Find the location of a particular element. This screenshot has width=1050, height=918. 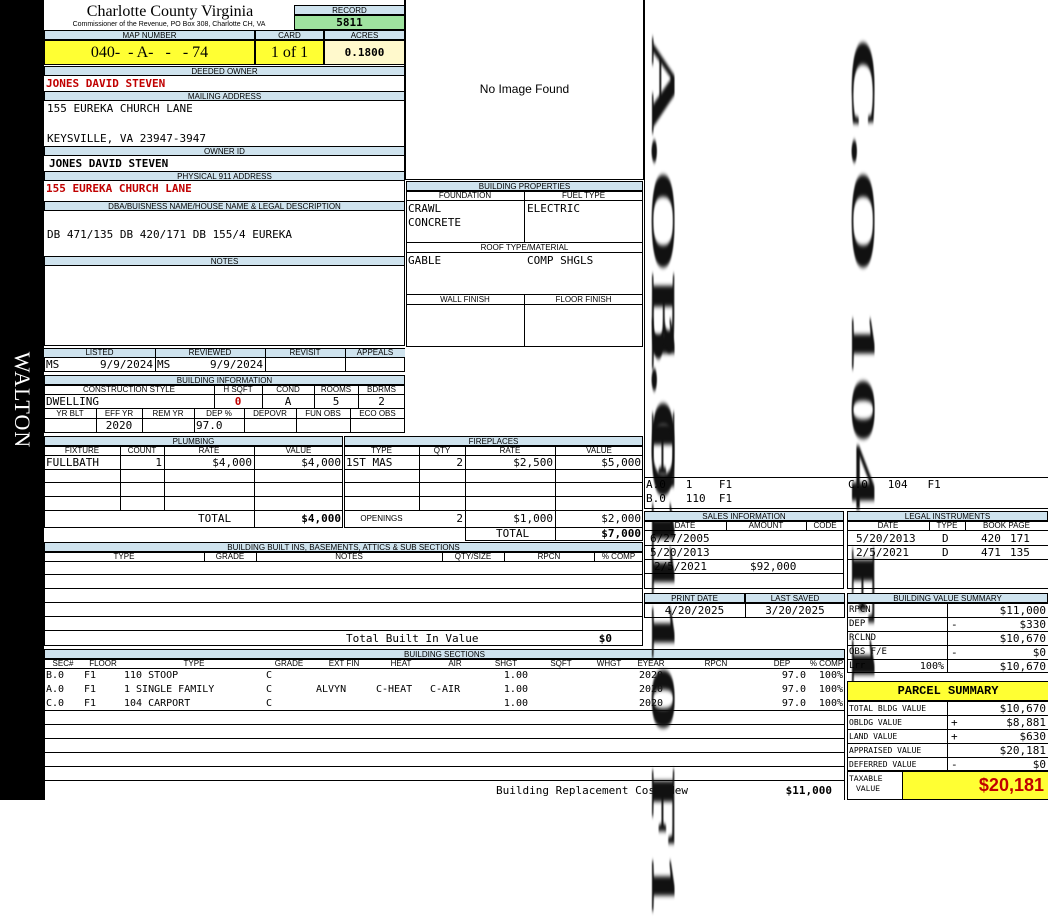

section-sec: A.0 is located at coordinates (55, 689).